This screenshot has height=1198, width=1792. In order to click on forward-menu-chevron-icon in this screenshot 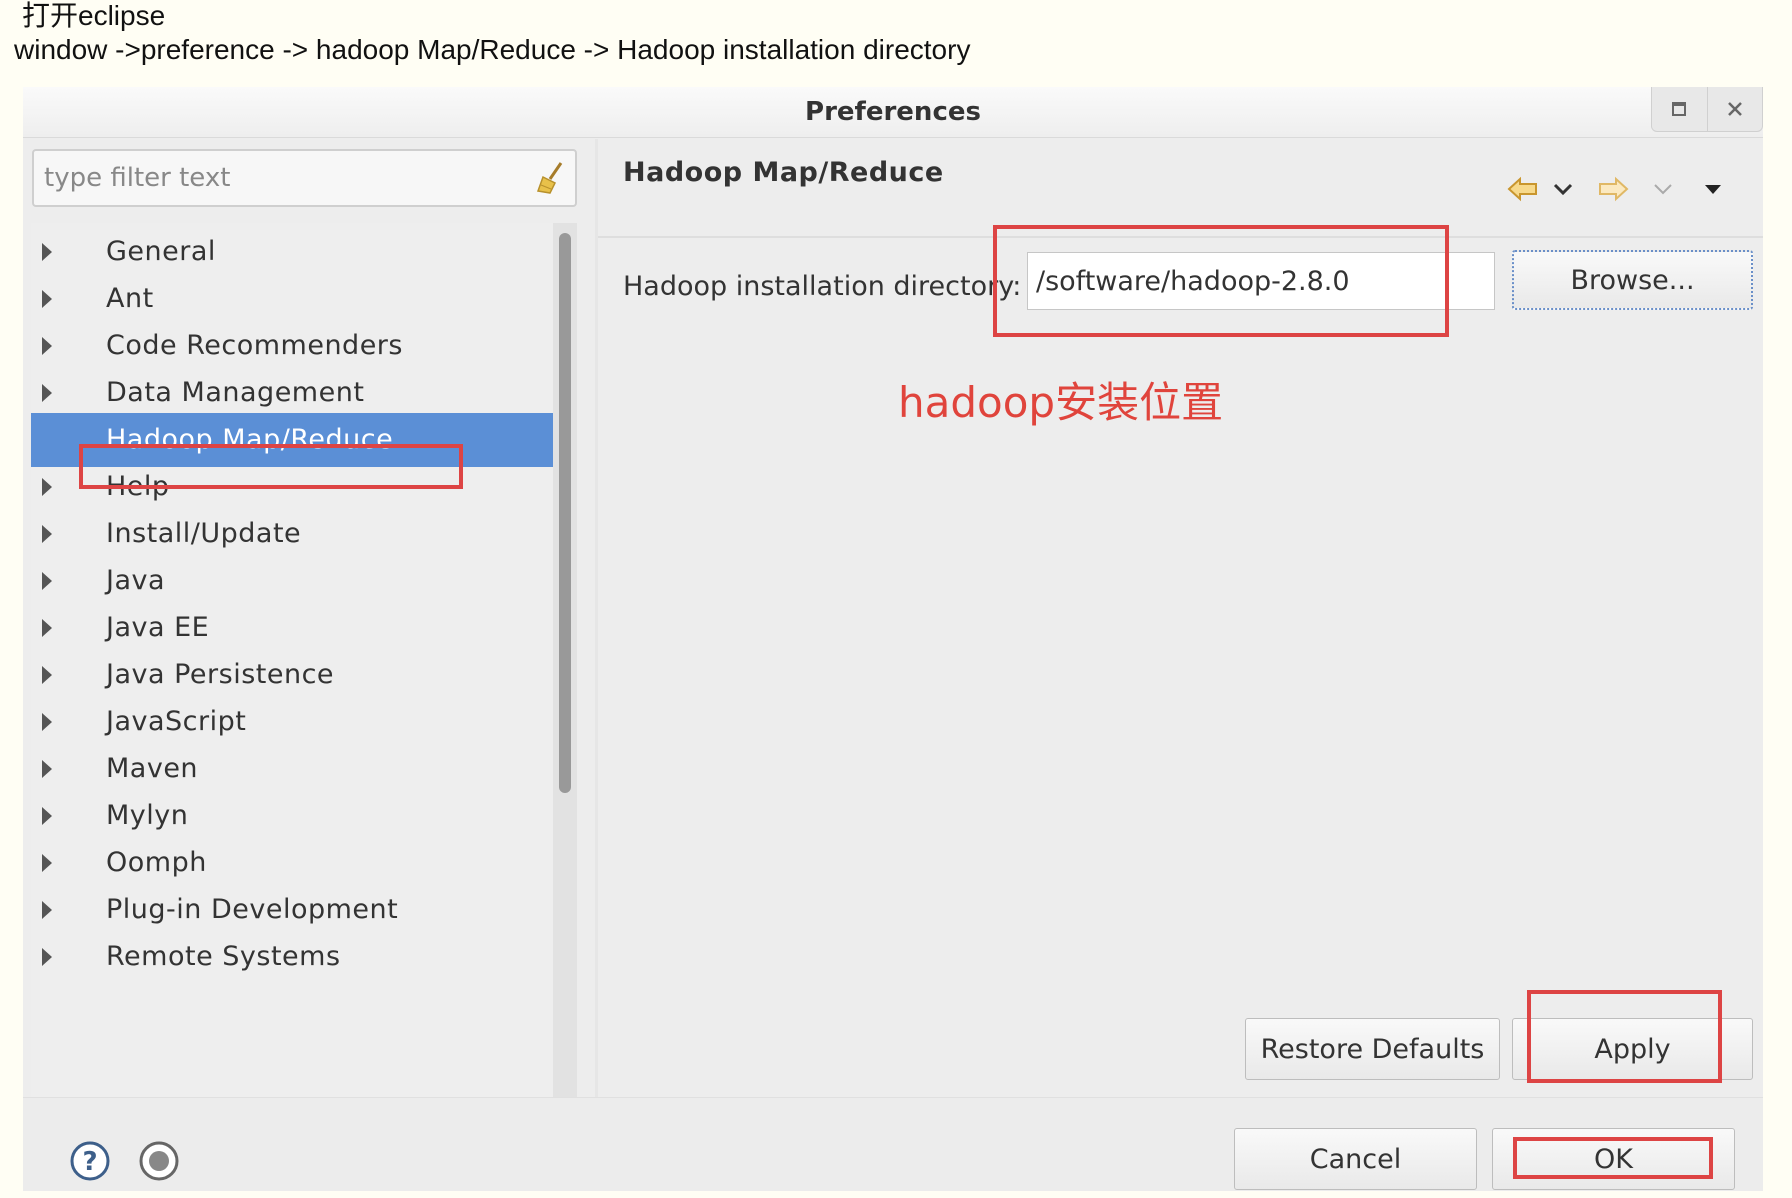, I will do `click(1663, 189)`.